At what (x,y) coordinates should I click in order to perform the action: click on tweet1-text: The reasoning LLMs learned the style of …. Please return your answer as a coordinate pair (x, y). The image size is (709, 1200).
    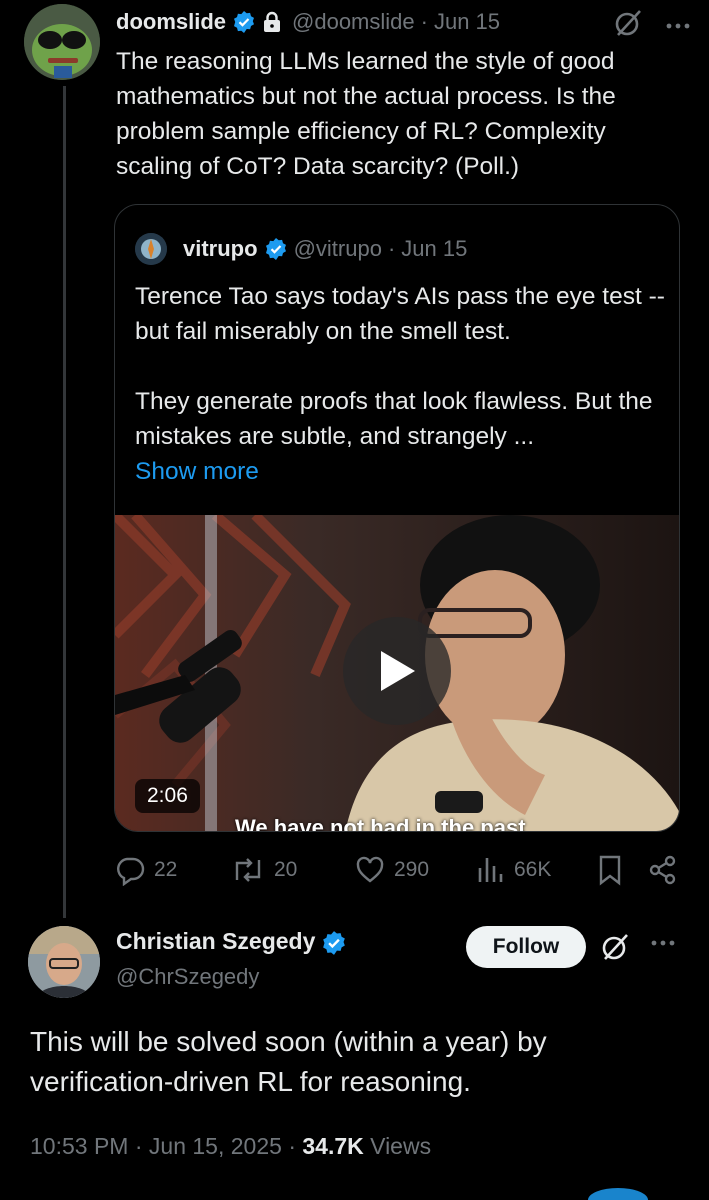
    Looking at the image, I should click on (366, 114).